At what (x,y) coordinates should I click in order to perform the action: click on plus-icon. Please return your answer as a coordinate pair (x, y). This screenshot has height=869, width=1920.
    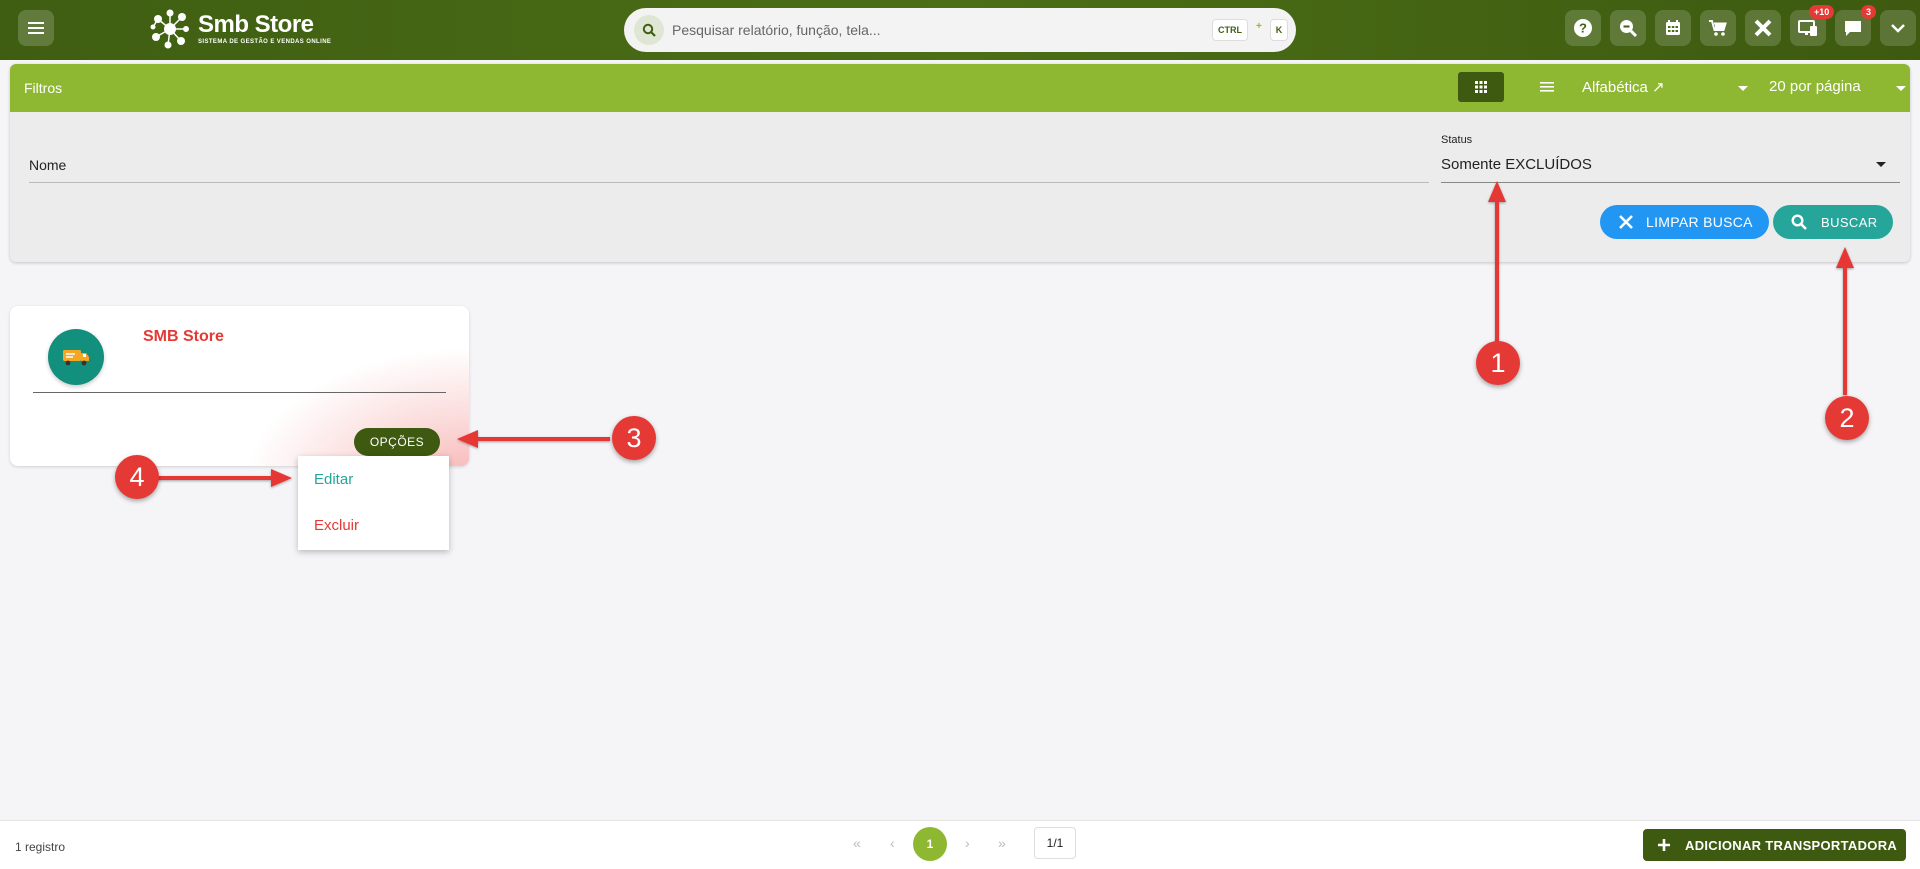
    Looking at the image, I should click on (1664, 845).